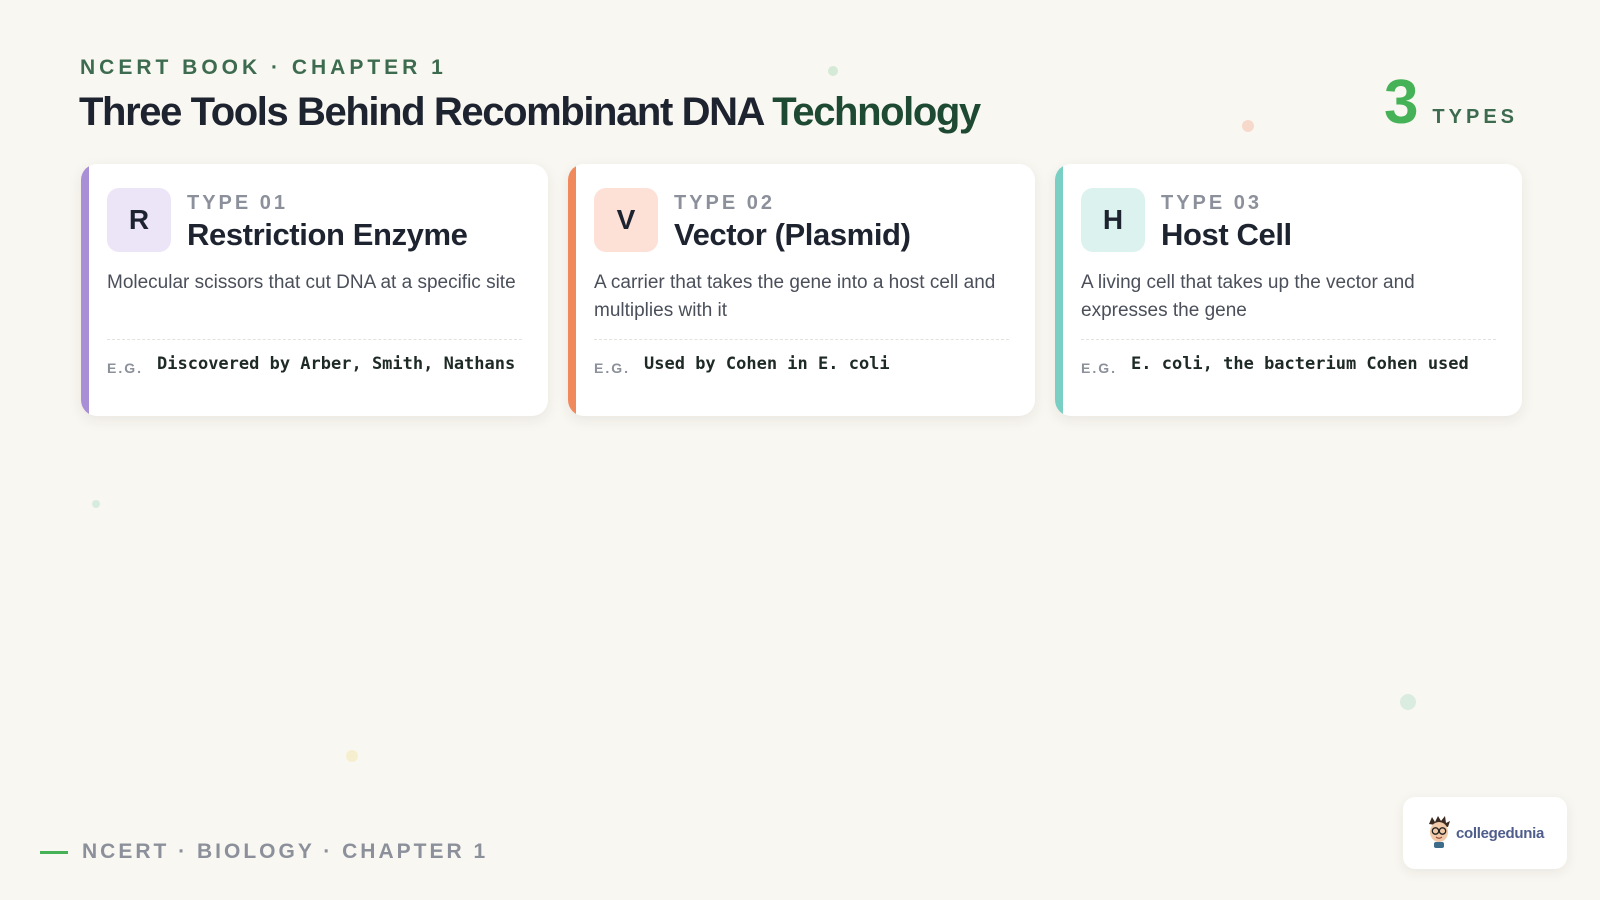 The width and height of the screenshot is (1600, 900). What do you see at coordinates (139, 220) in the screenshot?
I see `letter-badge: R` at bounding box center [139, 220].